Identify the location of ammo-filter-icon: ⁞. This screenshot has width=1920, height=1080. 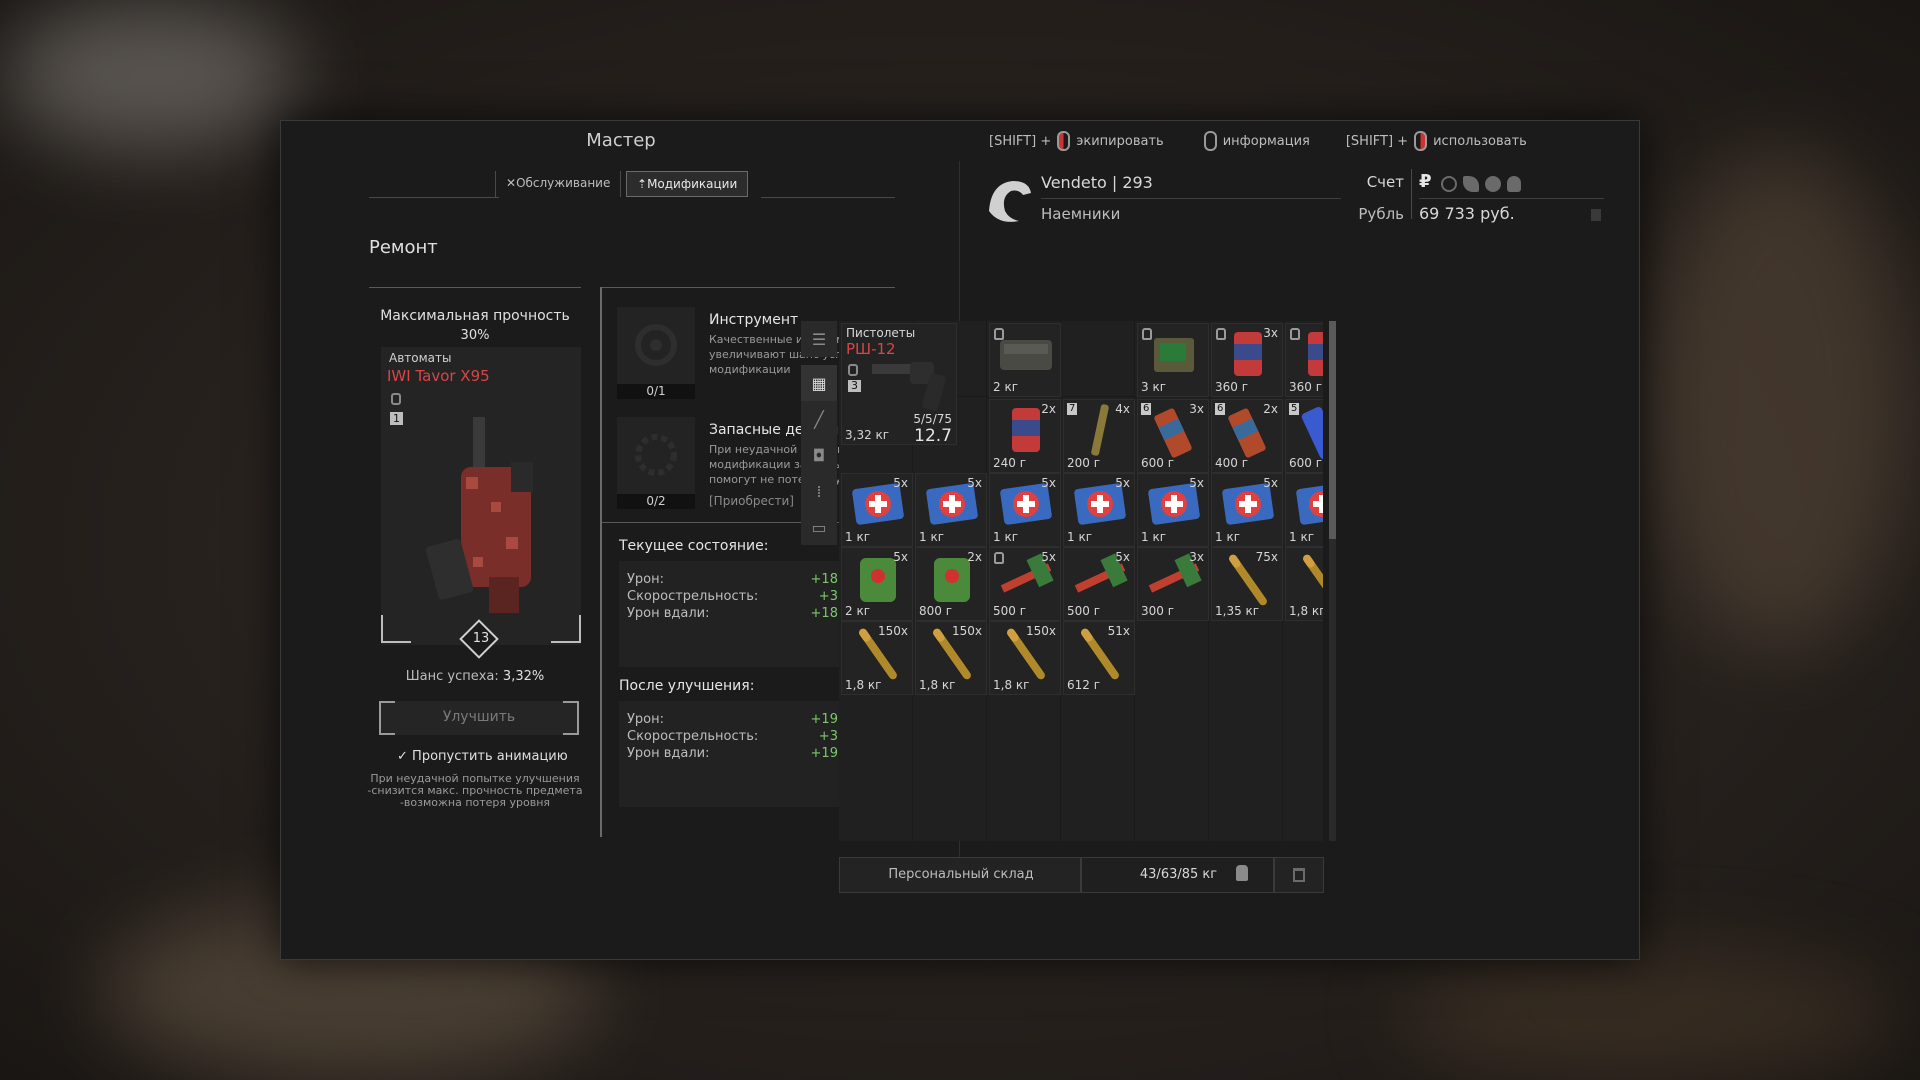
(819, 491).